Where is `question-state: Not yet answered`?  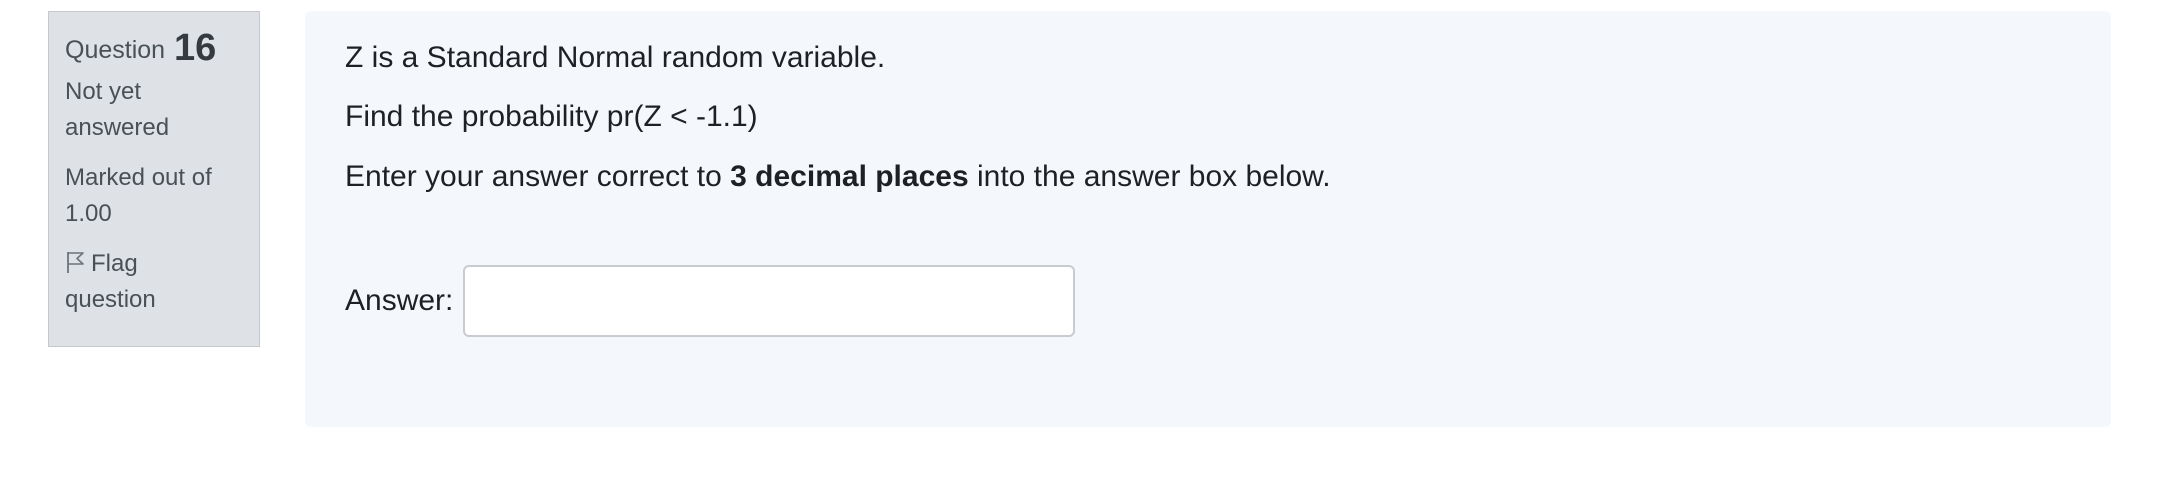 question-state: Not yet answered is located at coordinates (154, 110).